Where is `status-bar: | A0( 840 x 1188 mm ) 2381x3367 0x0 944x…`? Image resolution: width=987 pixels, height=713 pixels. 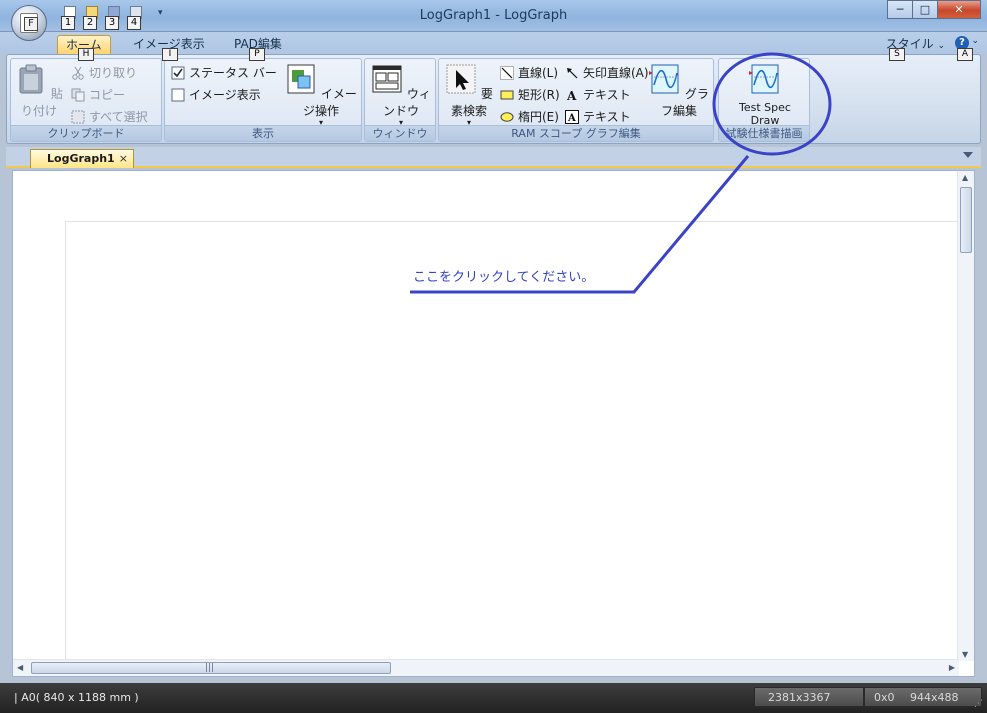 status-bar: | A0( 840 x 1188 mm ) 2381x3367 0x0 944x… is located at coordinates (493, 698).